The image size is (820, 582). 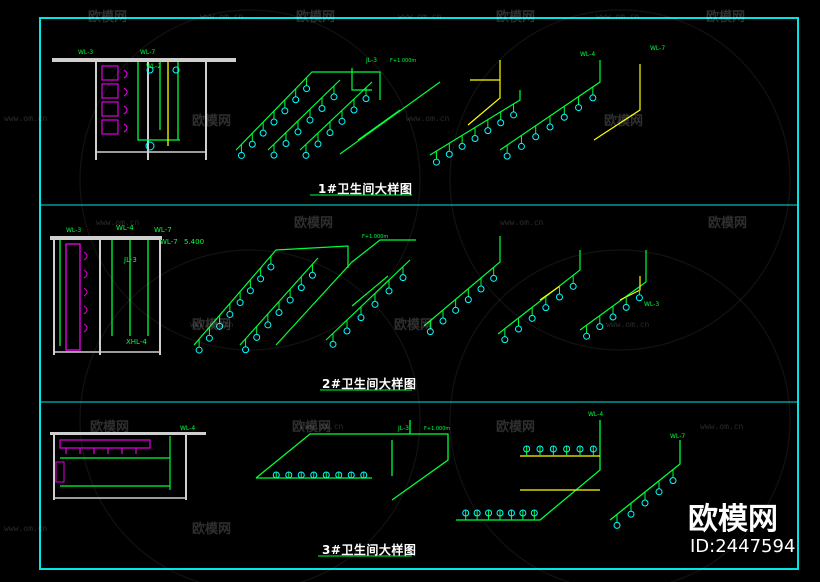 I want to click on watermark-brand-11: 欧模网, so click(x=516, y=427).